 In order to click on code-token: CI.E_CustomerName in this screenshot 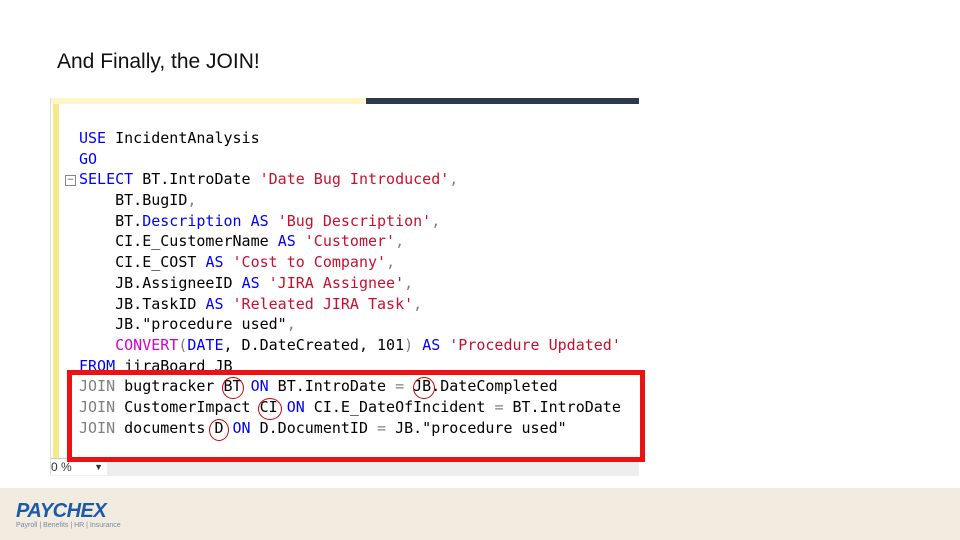, I will do `click(178, 241)`.